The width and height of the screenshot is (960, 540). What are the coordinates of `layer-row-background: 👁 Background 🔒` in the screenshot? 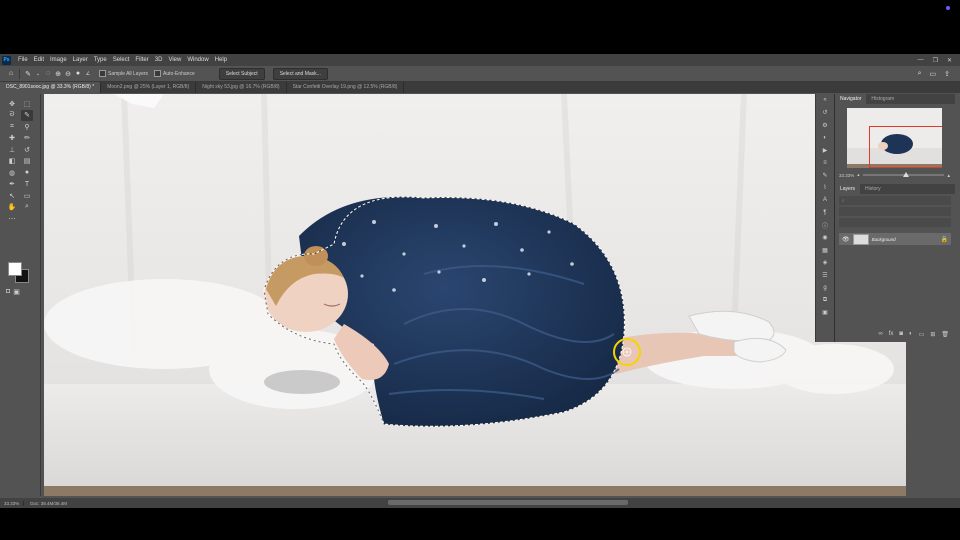 It's located at (895, 239).